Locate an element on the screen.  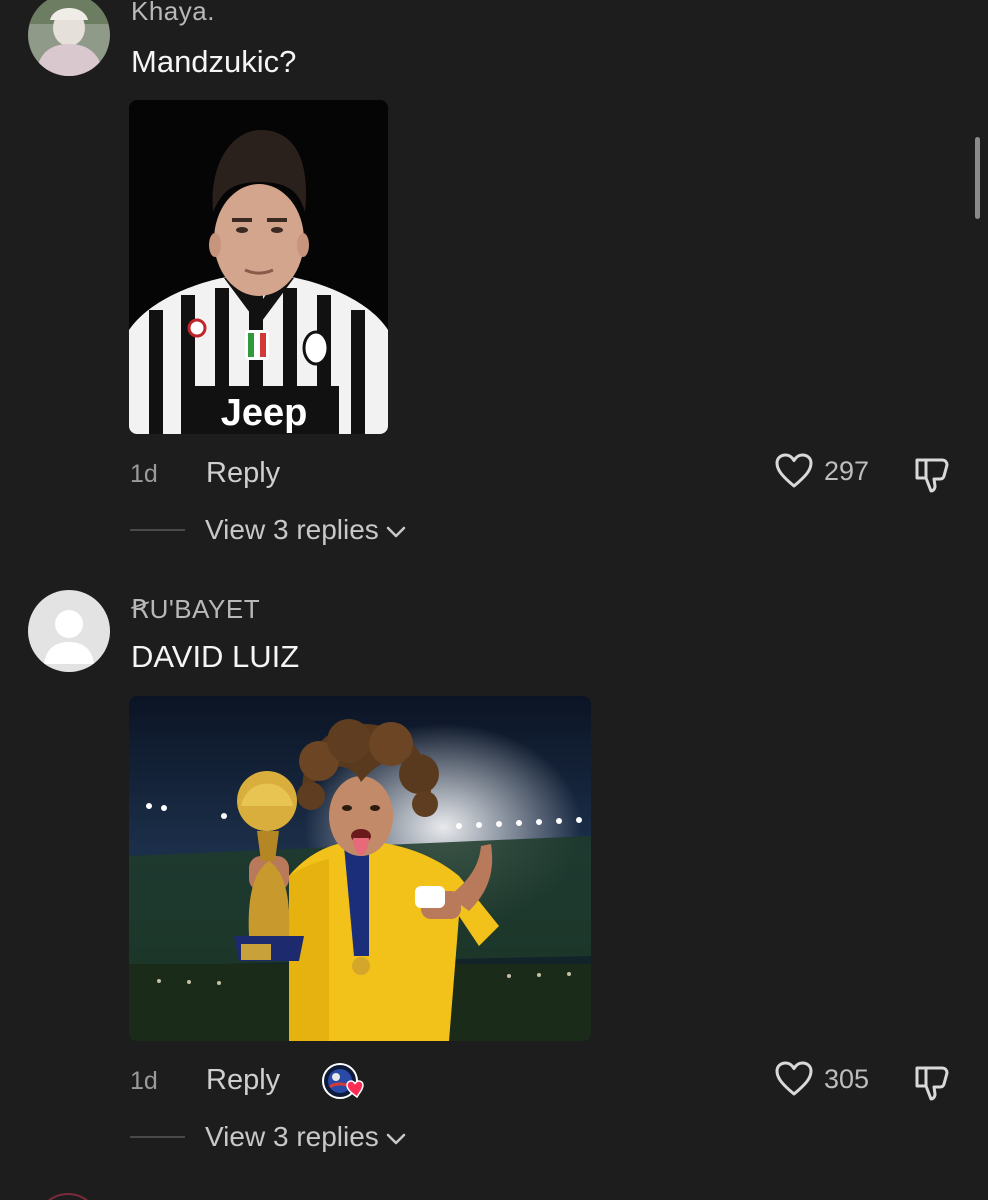
default-avatar-icon is located at coordinates (69, 631).